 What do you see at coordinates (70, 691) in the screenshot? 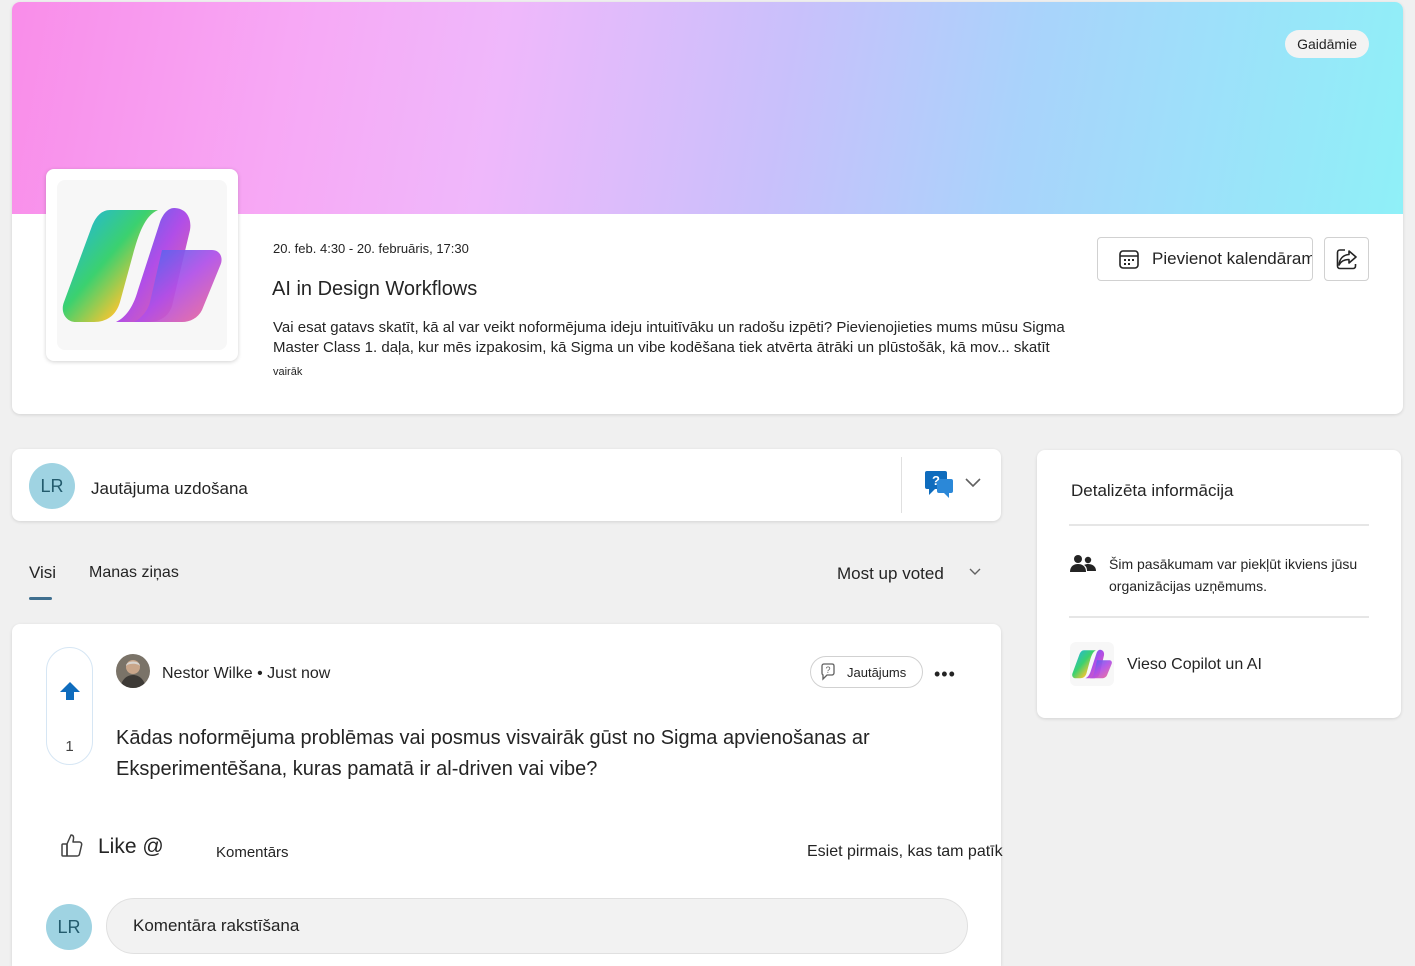
I see `upvote-arrow-icon` at bounding box center [70, 691].